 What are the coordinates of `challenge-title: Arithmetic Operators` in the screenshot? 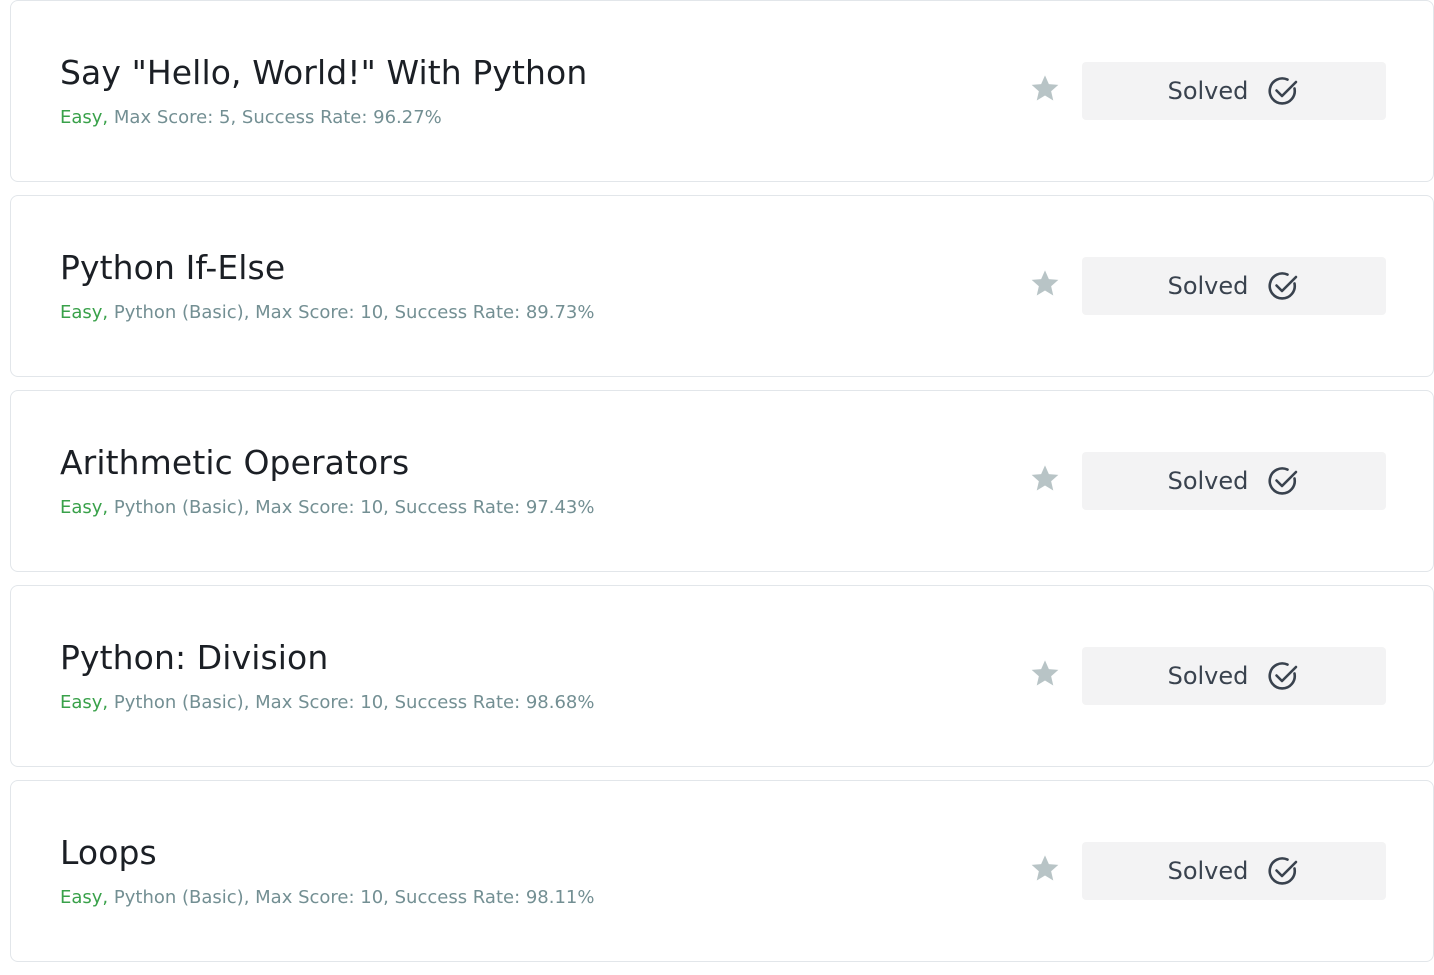 It's located at (234, 462).